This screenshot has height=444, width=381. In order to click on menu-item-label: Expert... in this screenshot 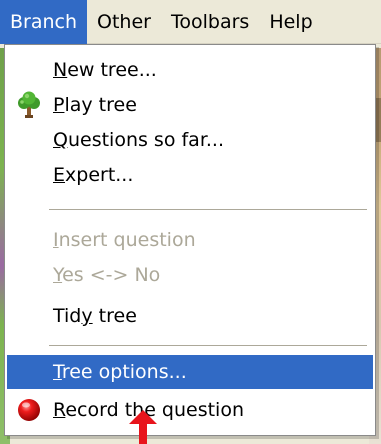, I will do `click(93, 175)`.